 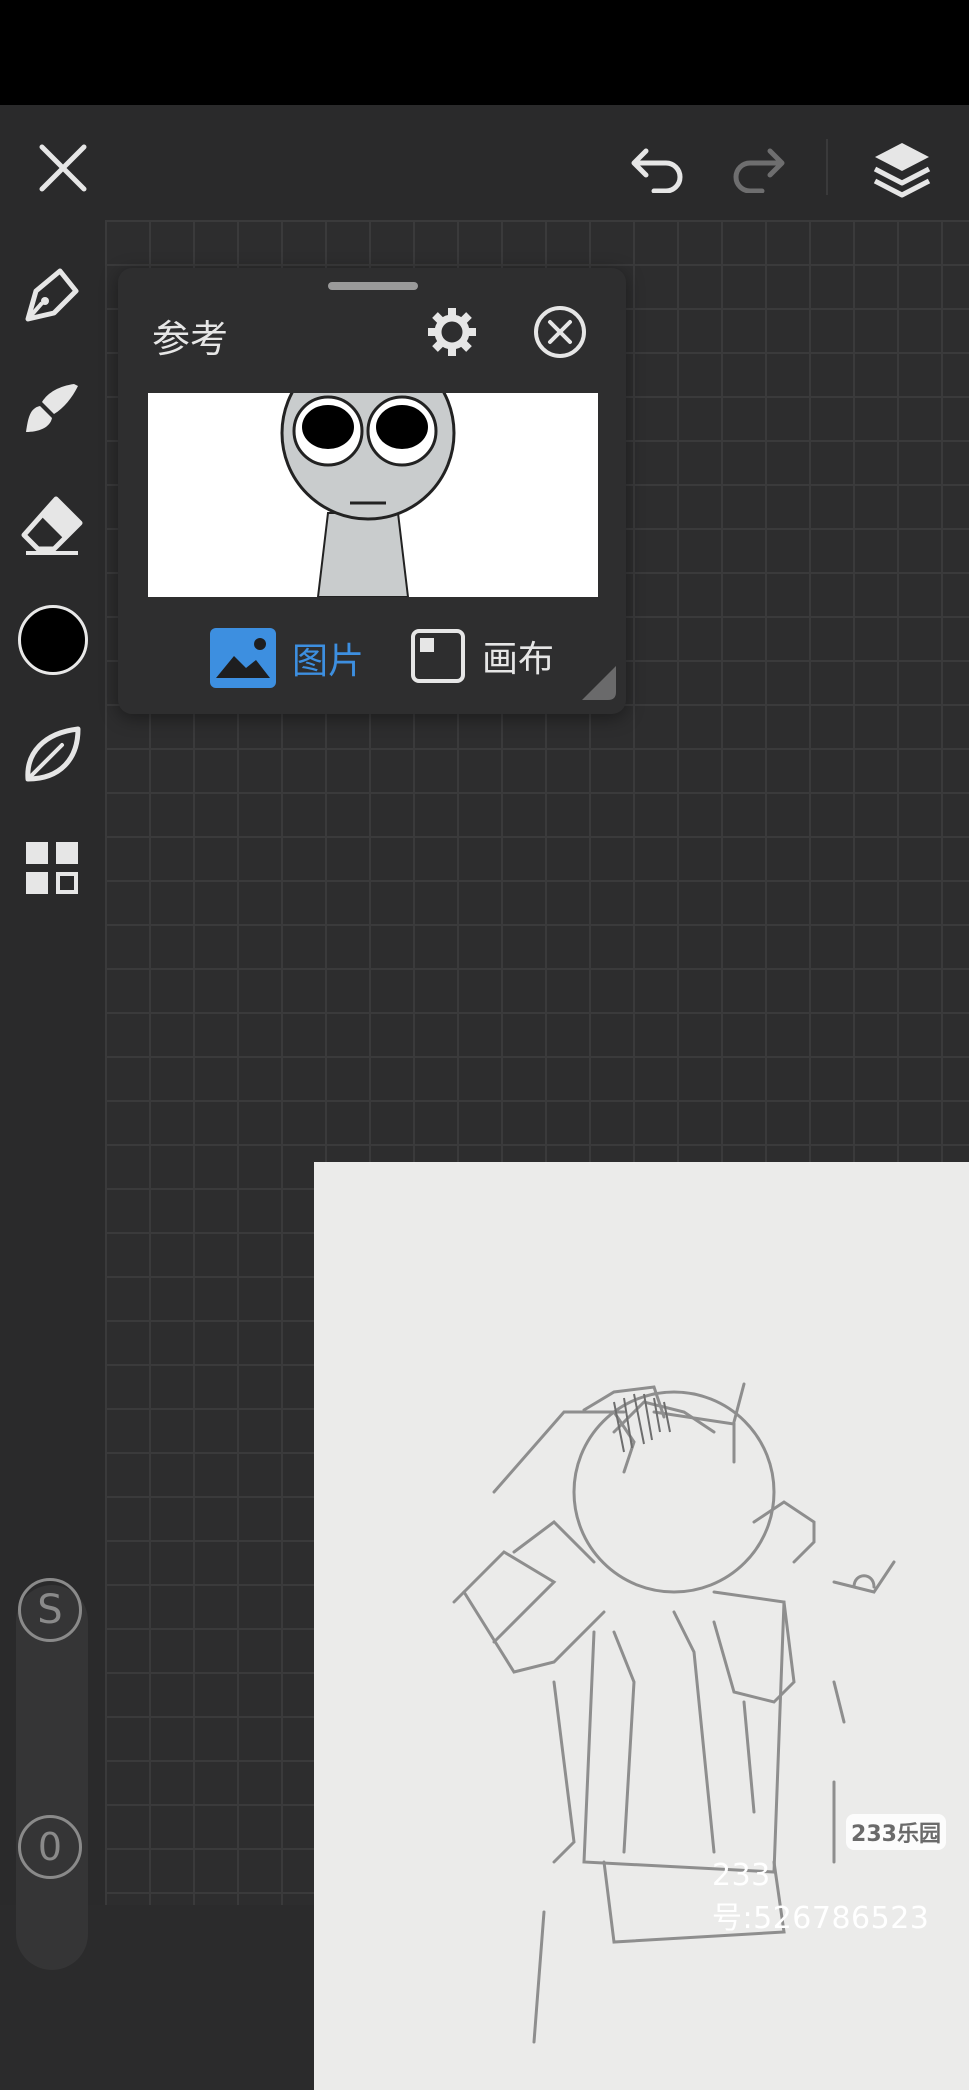 I want to click on close-button, so click(x=63, y=168).